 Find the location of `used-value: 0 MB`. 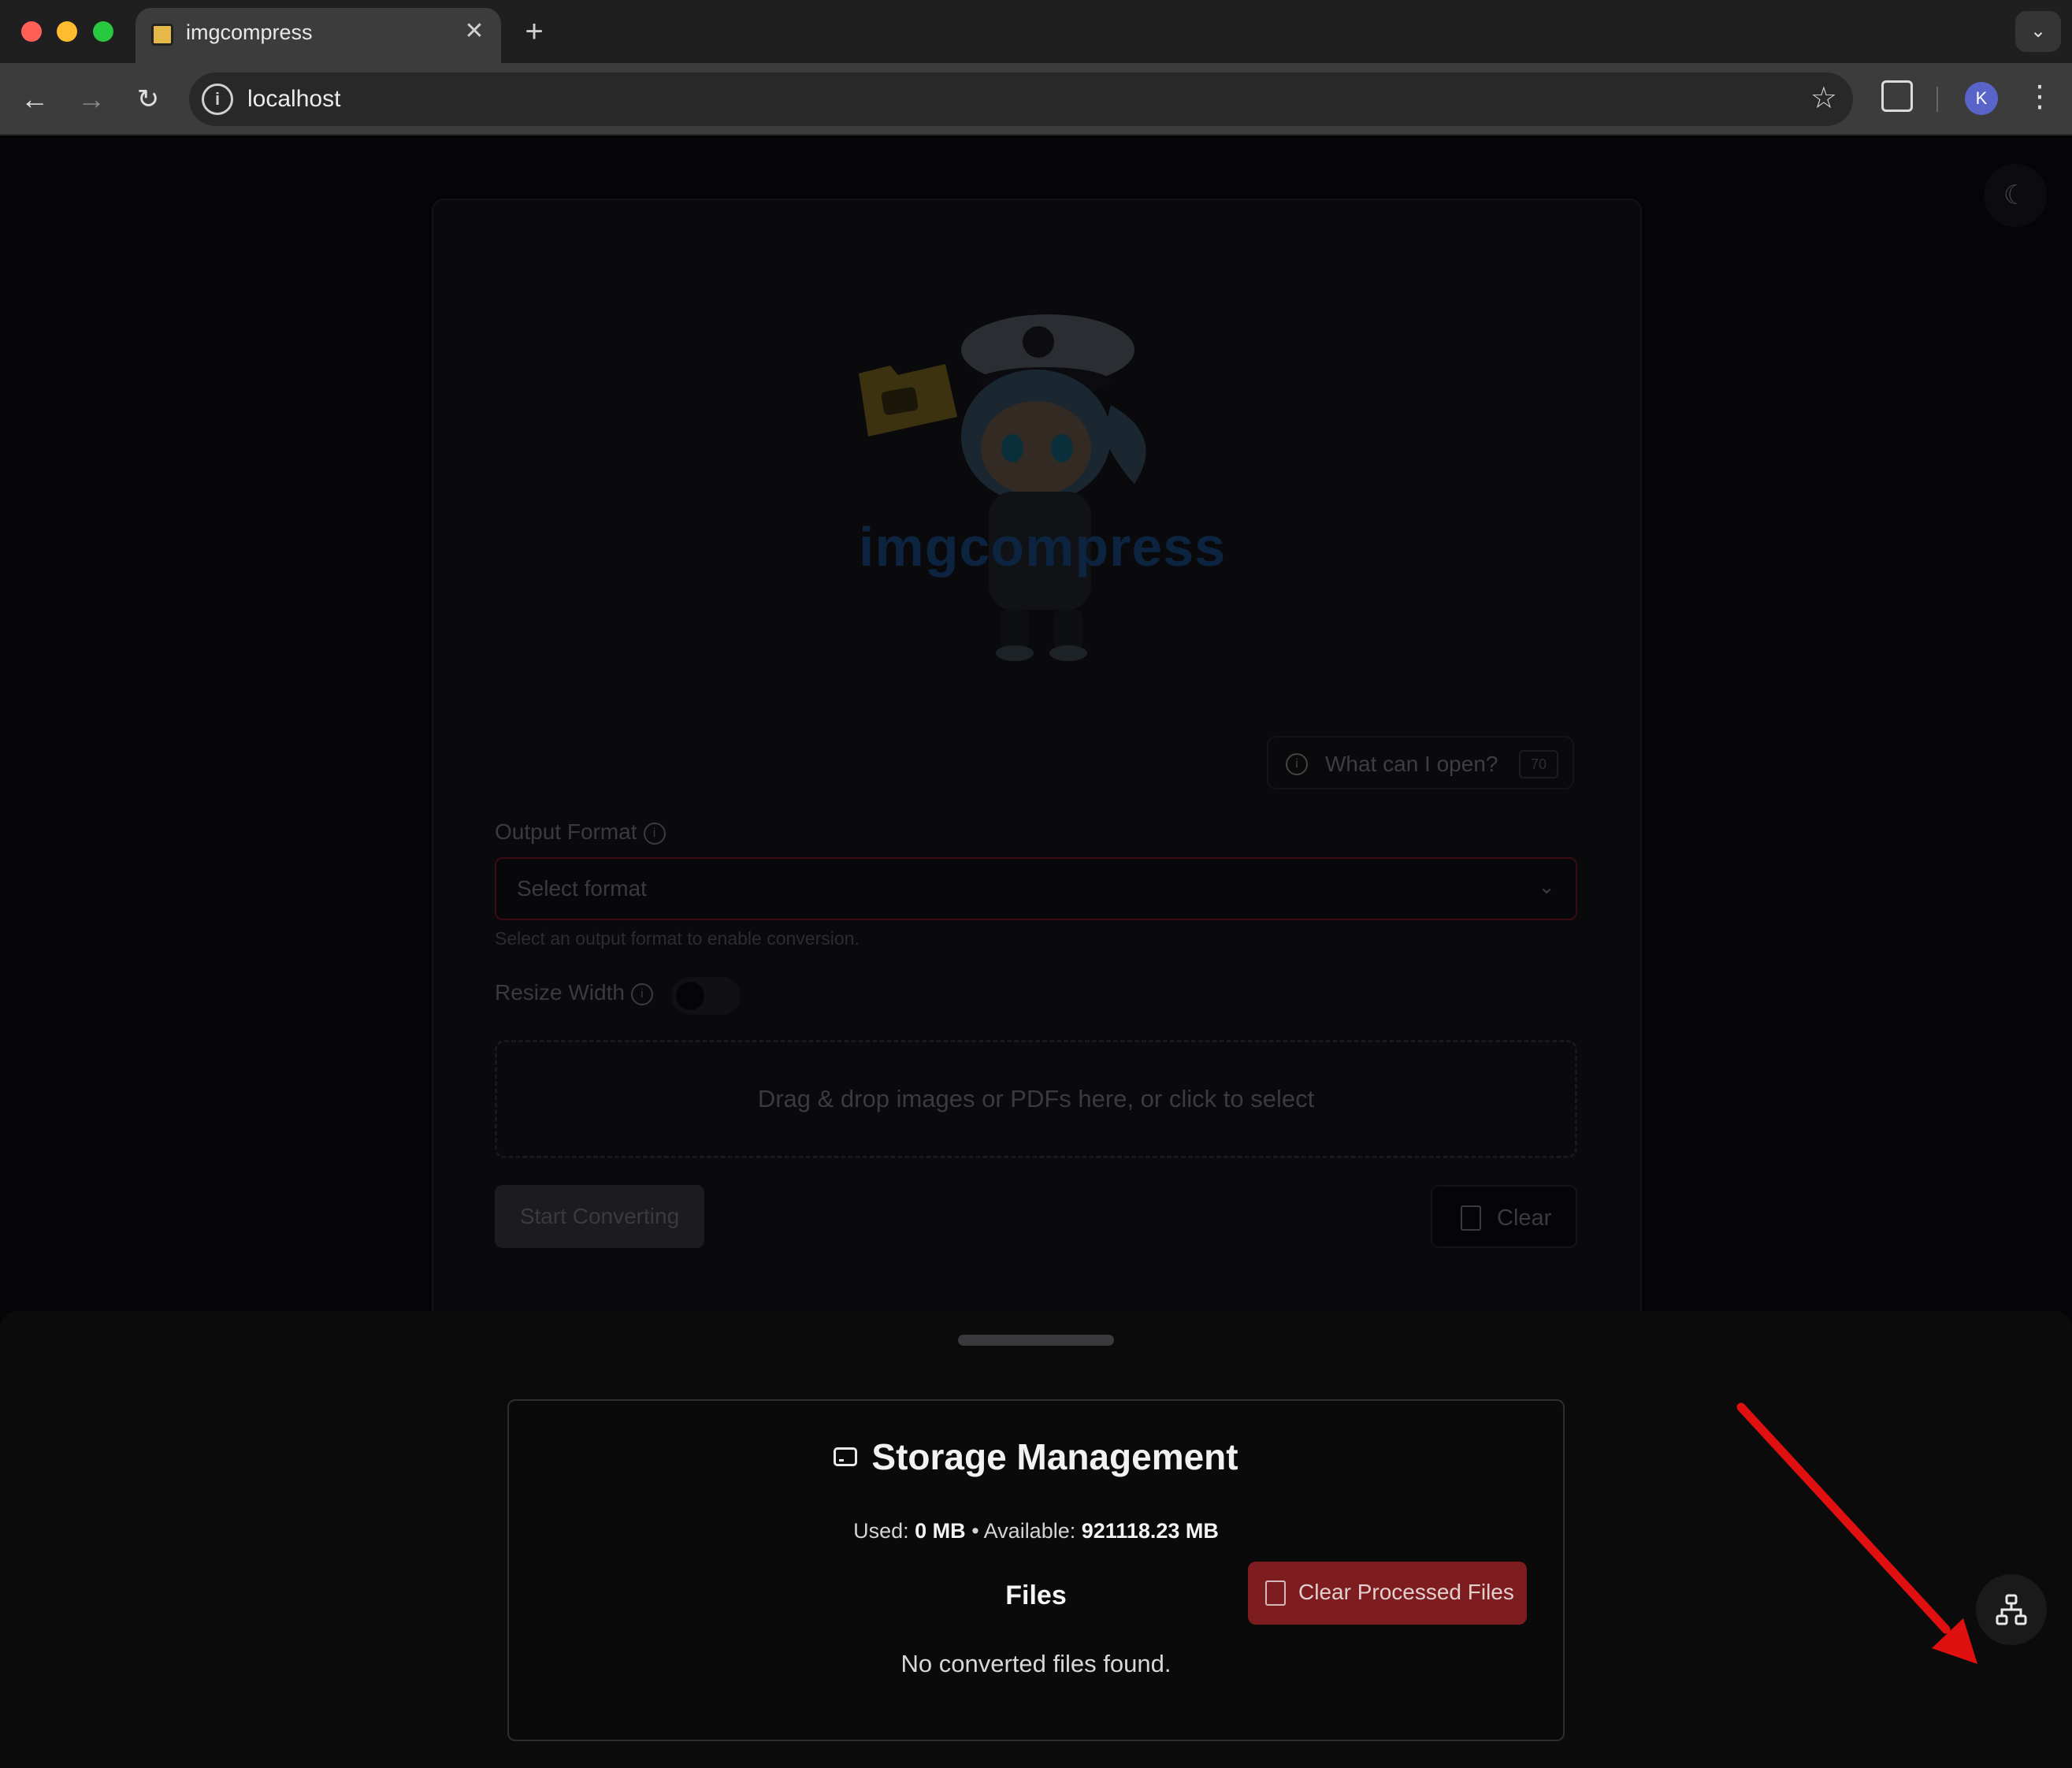

used-value: 0 MB is located at coordinates (940, 1531).